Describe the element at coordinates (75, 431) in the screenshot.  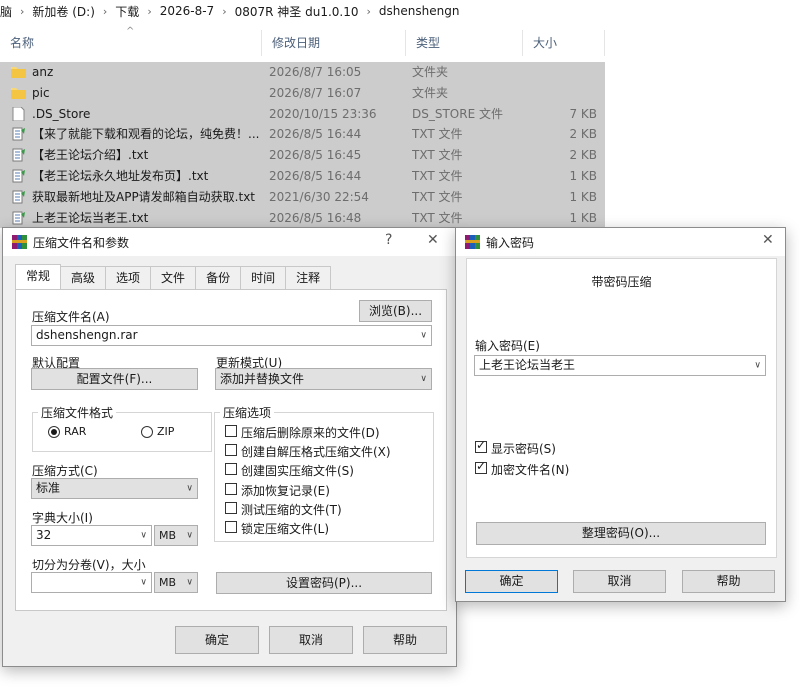
I see `rar-label: RAR` at that location.